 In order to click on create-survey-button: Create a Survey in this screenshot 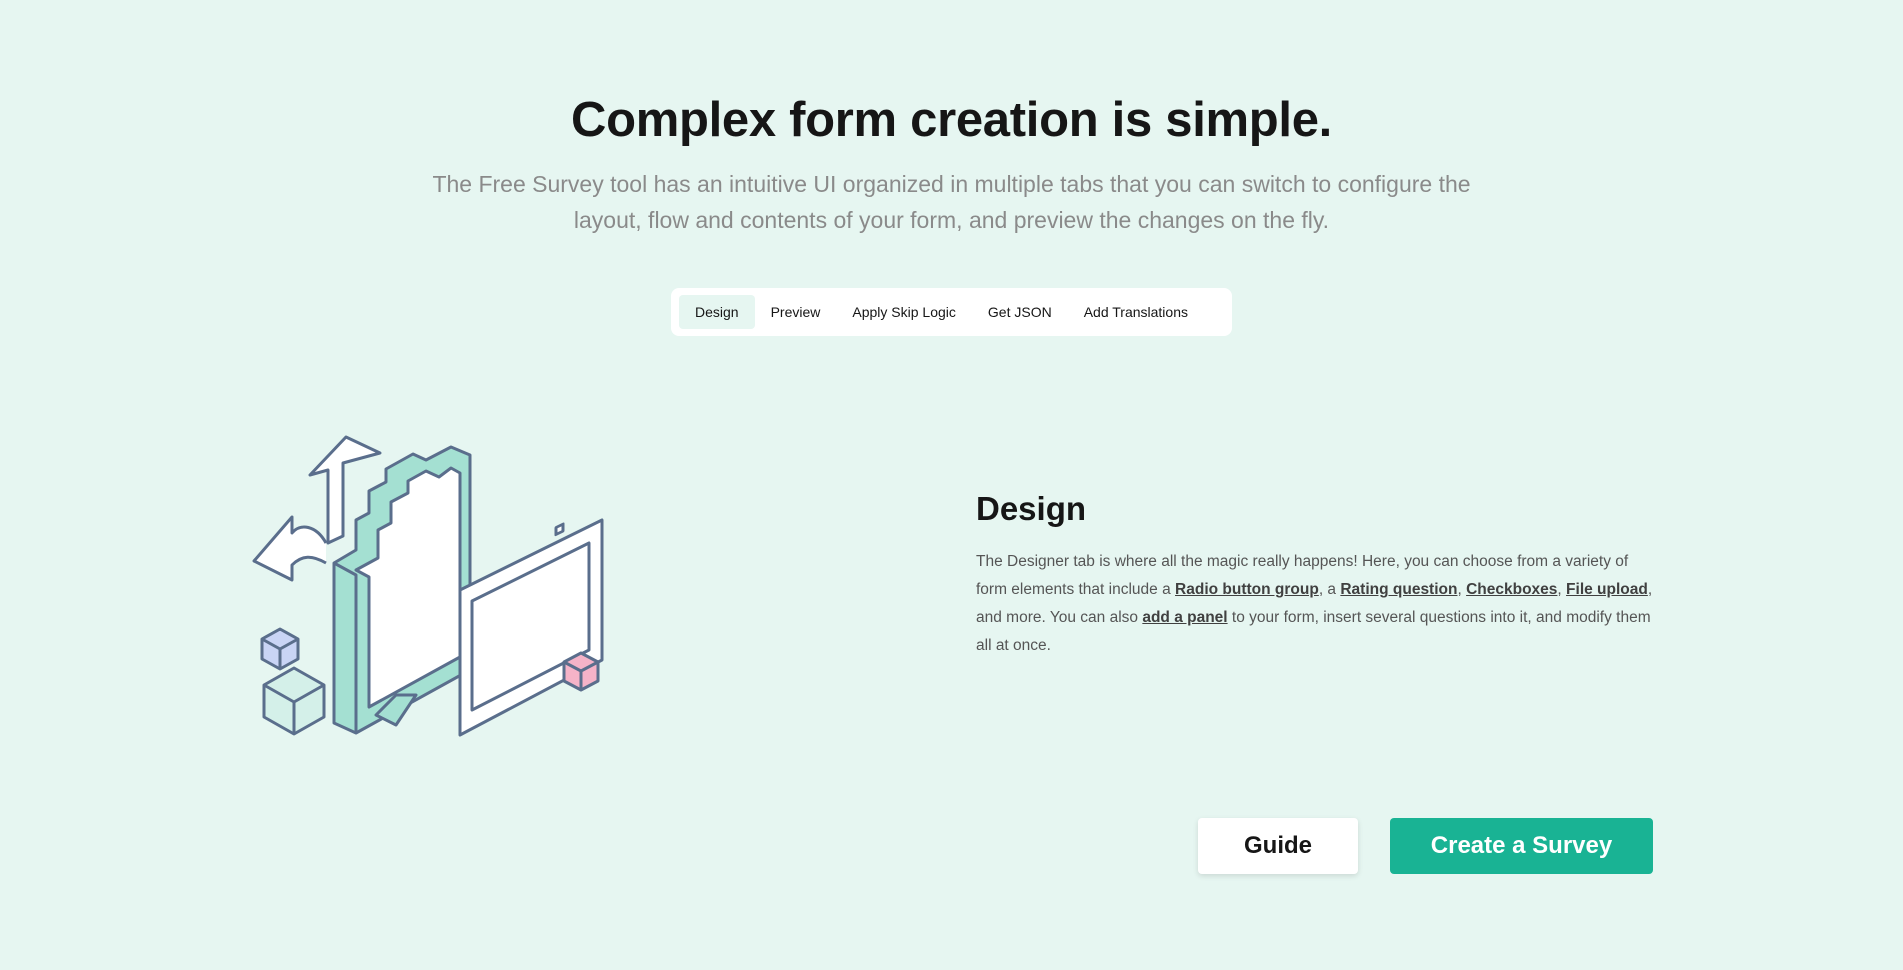, I will do `click(1521, 846)`.